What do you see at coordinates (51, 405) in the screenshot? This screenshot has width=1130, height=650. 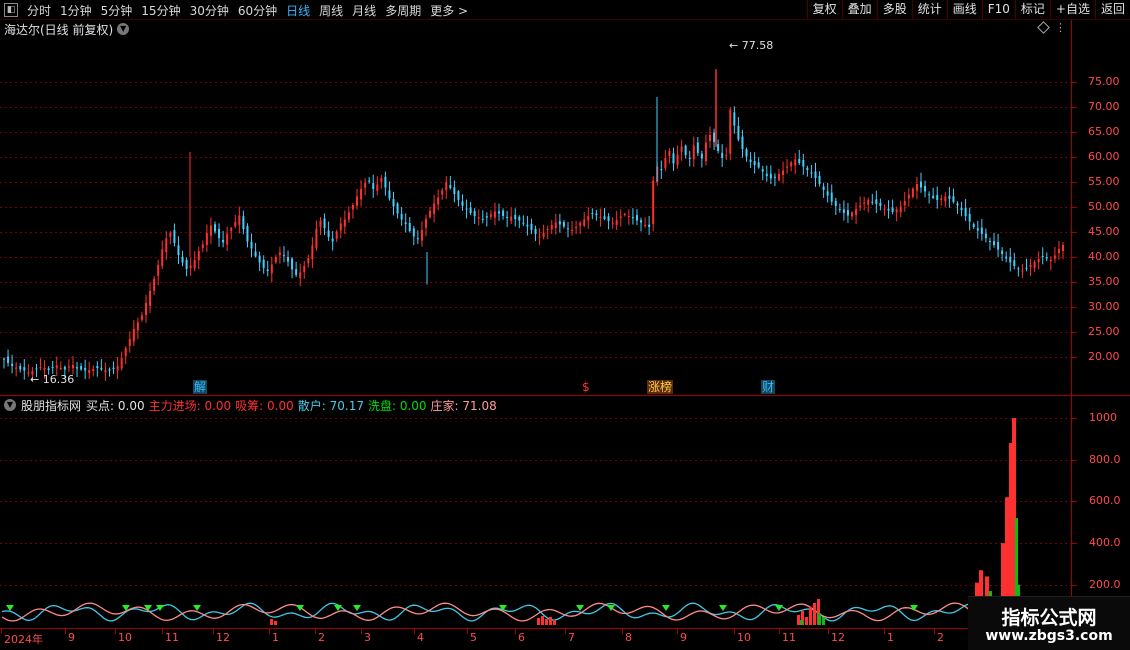 I see `indicator-name: 股朋指标网` at bounding box center [51, 405].